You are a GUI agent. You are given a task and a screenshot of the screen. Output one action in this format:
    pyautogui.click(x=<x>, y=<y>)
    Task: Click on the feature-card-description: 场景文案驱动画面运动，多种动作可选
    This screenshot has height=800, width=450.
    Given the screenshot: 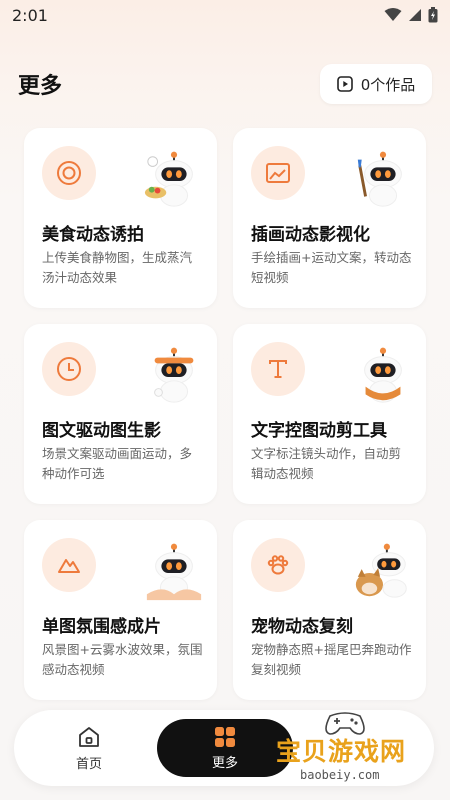 What is the action you would take?
    pyautogui.click(x=117, y=463)
    